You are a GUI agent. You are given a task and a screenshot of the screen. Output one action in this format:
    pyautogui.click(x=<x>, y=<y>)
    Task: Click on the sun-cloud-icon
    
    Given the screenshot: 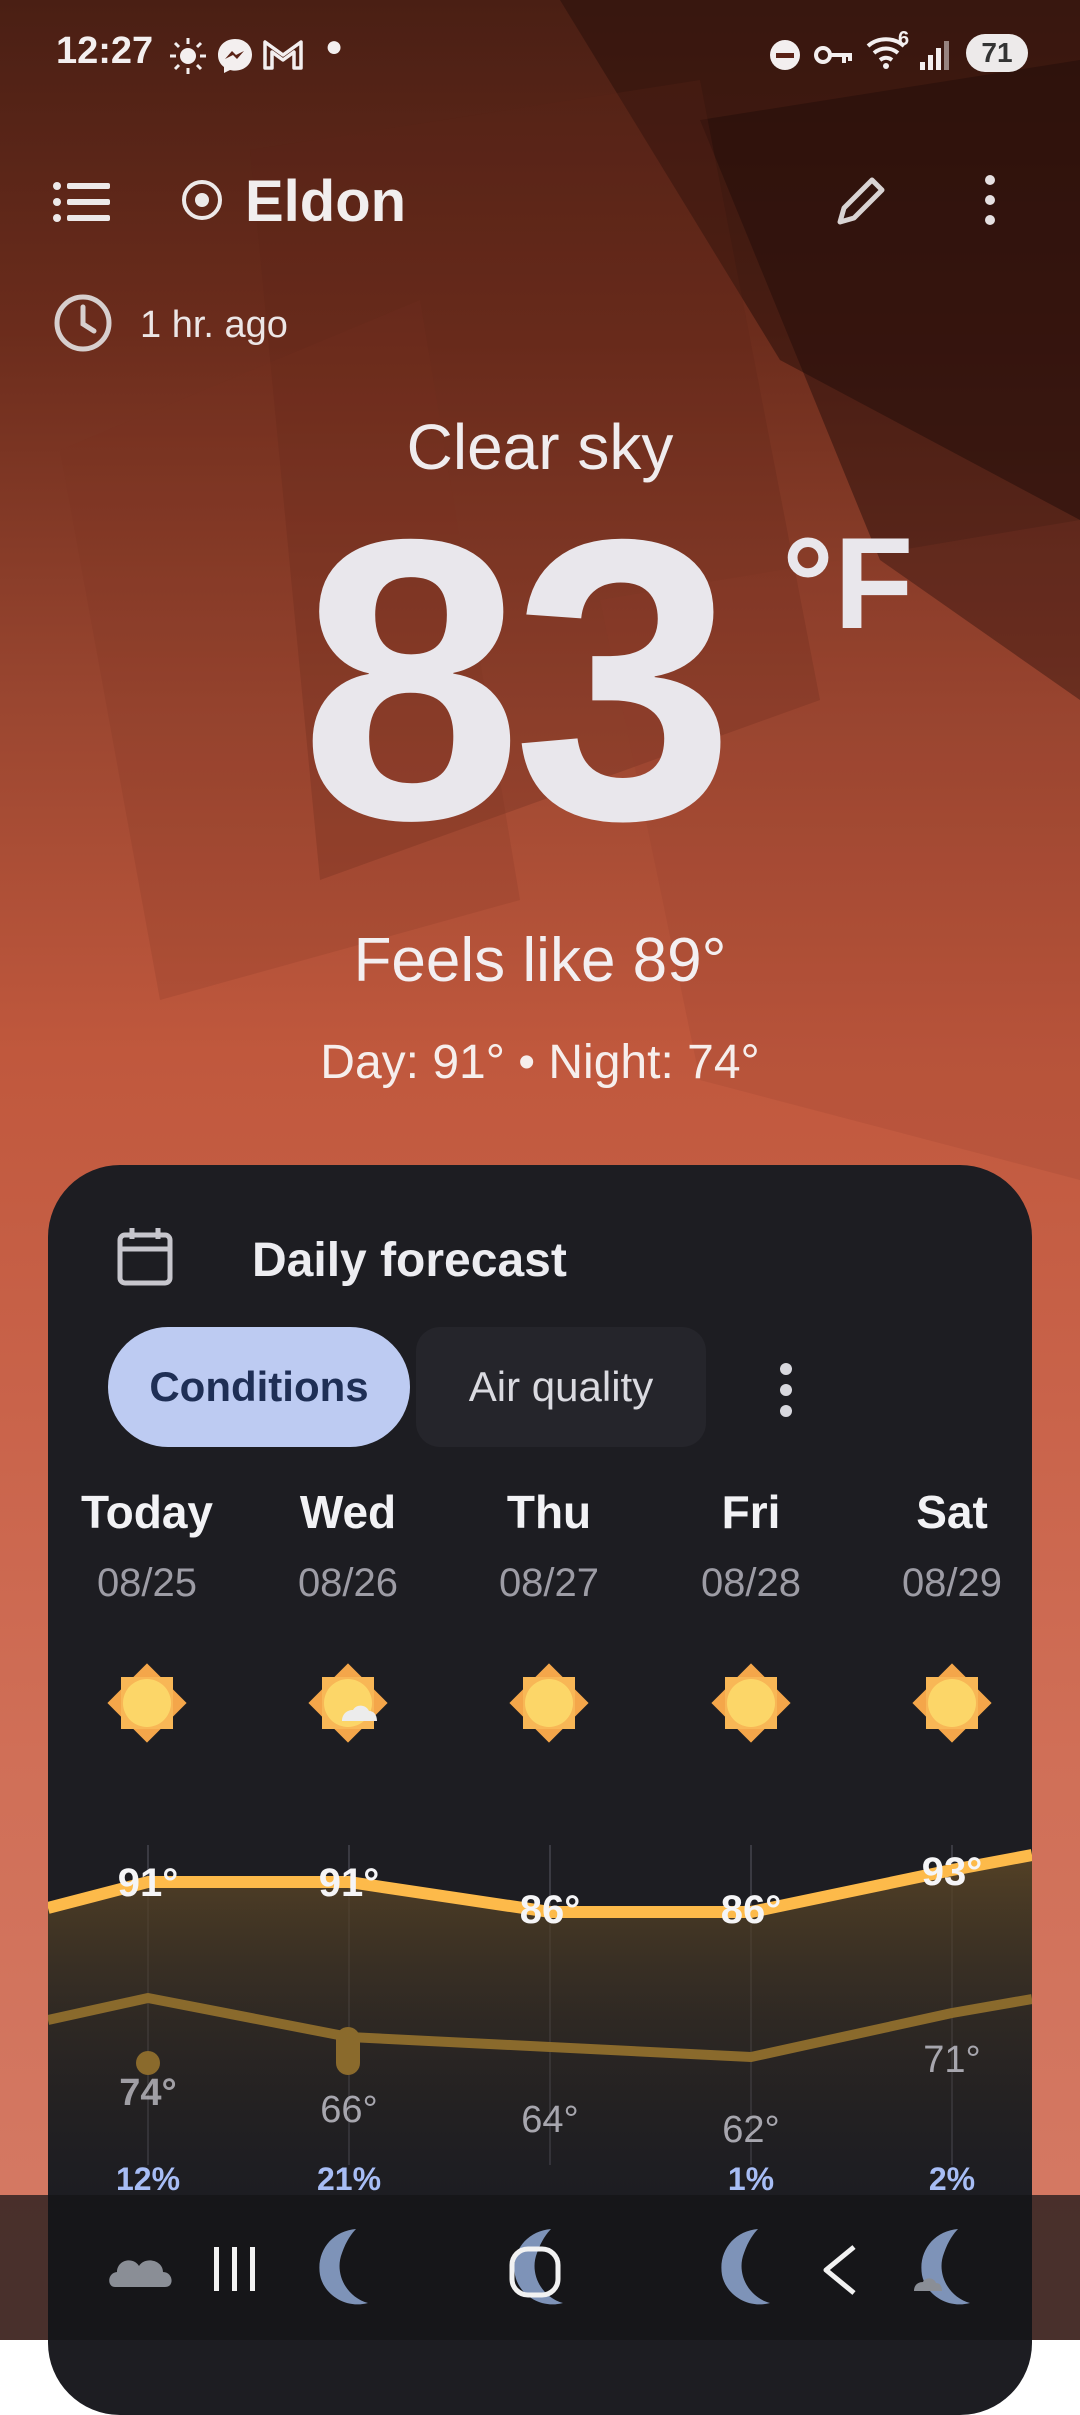 What is the action you would take?
    pyautogui.click(x=348, y=1703)
    